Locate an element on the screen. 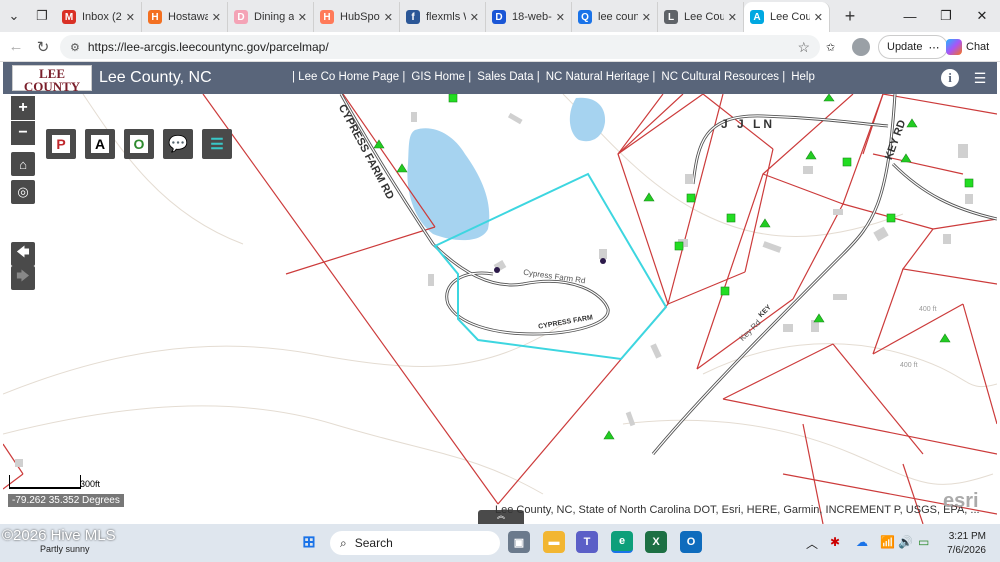 This screenshot has width=1000, height=562. profile-avatar is located at coordinates (861, 47).